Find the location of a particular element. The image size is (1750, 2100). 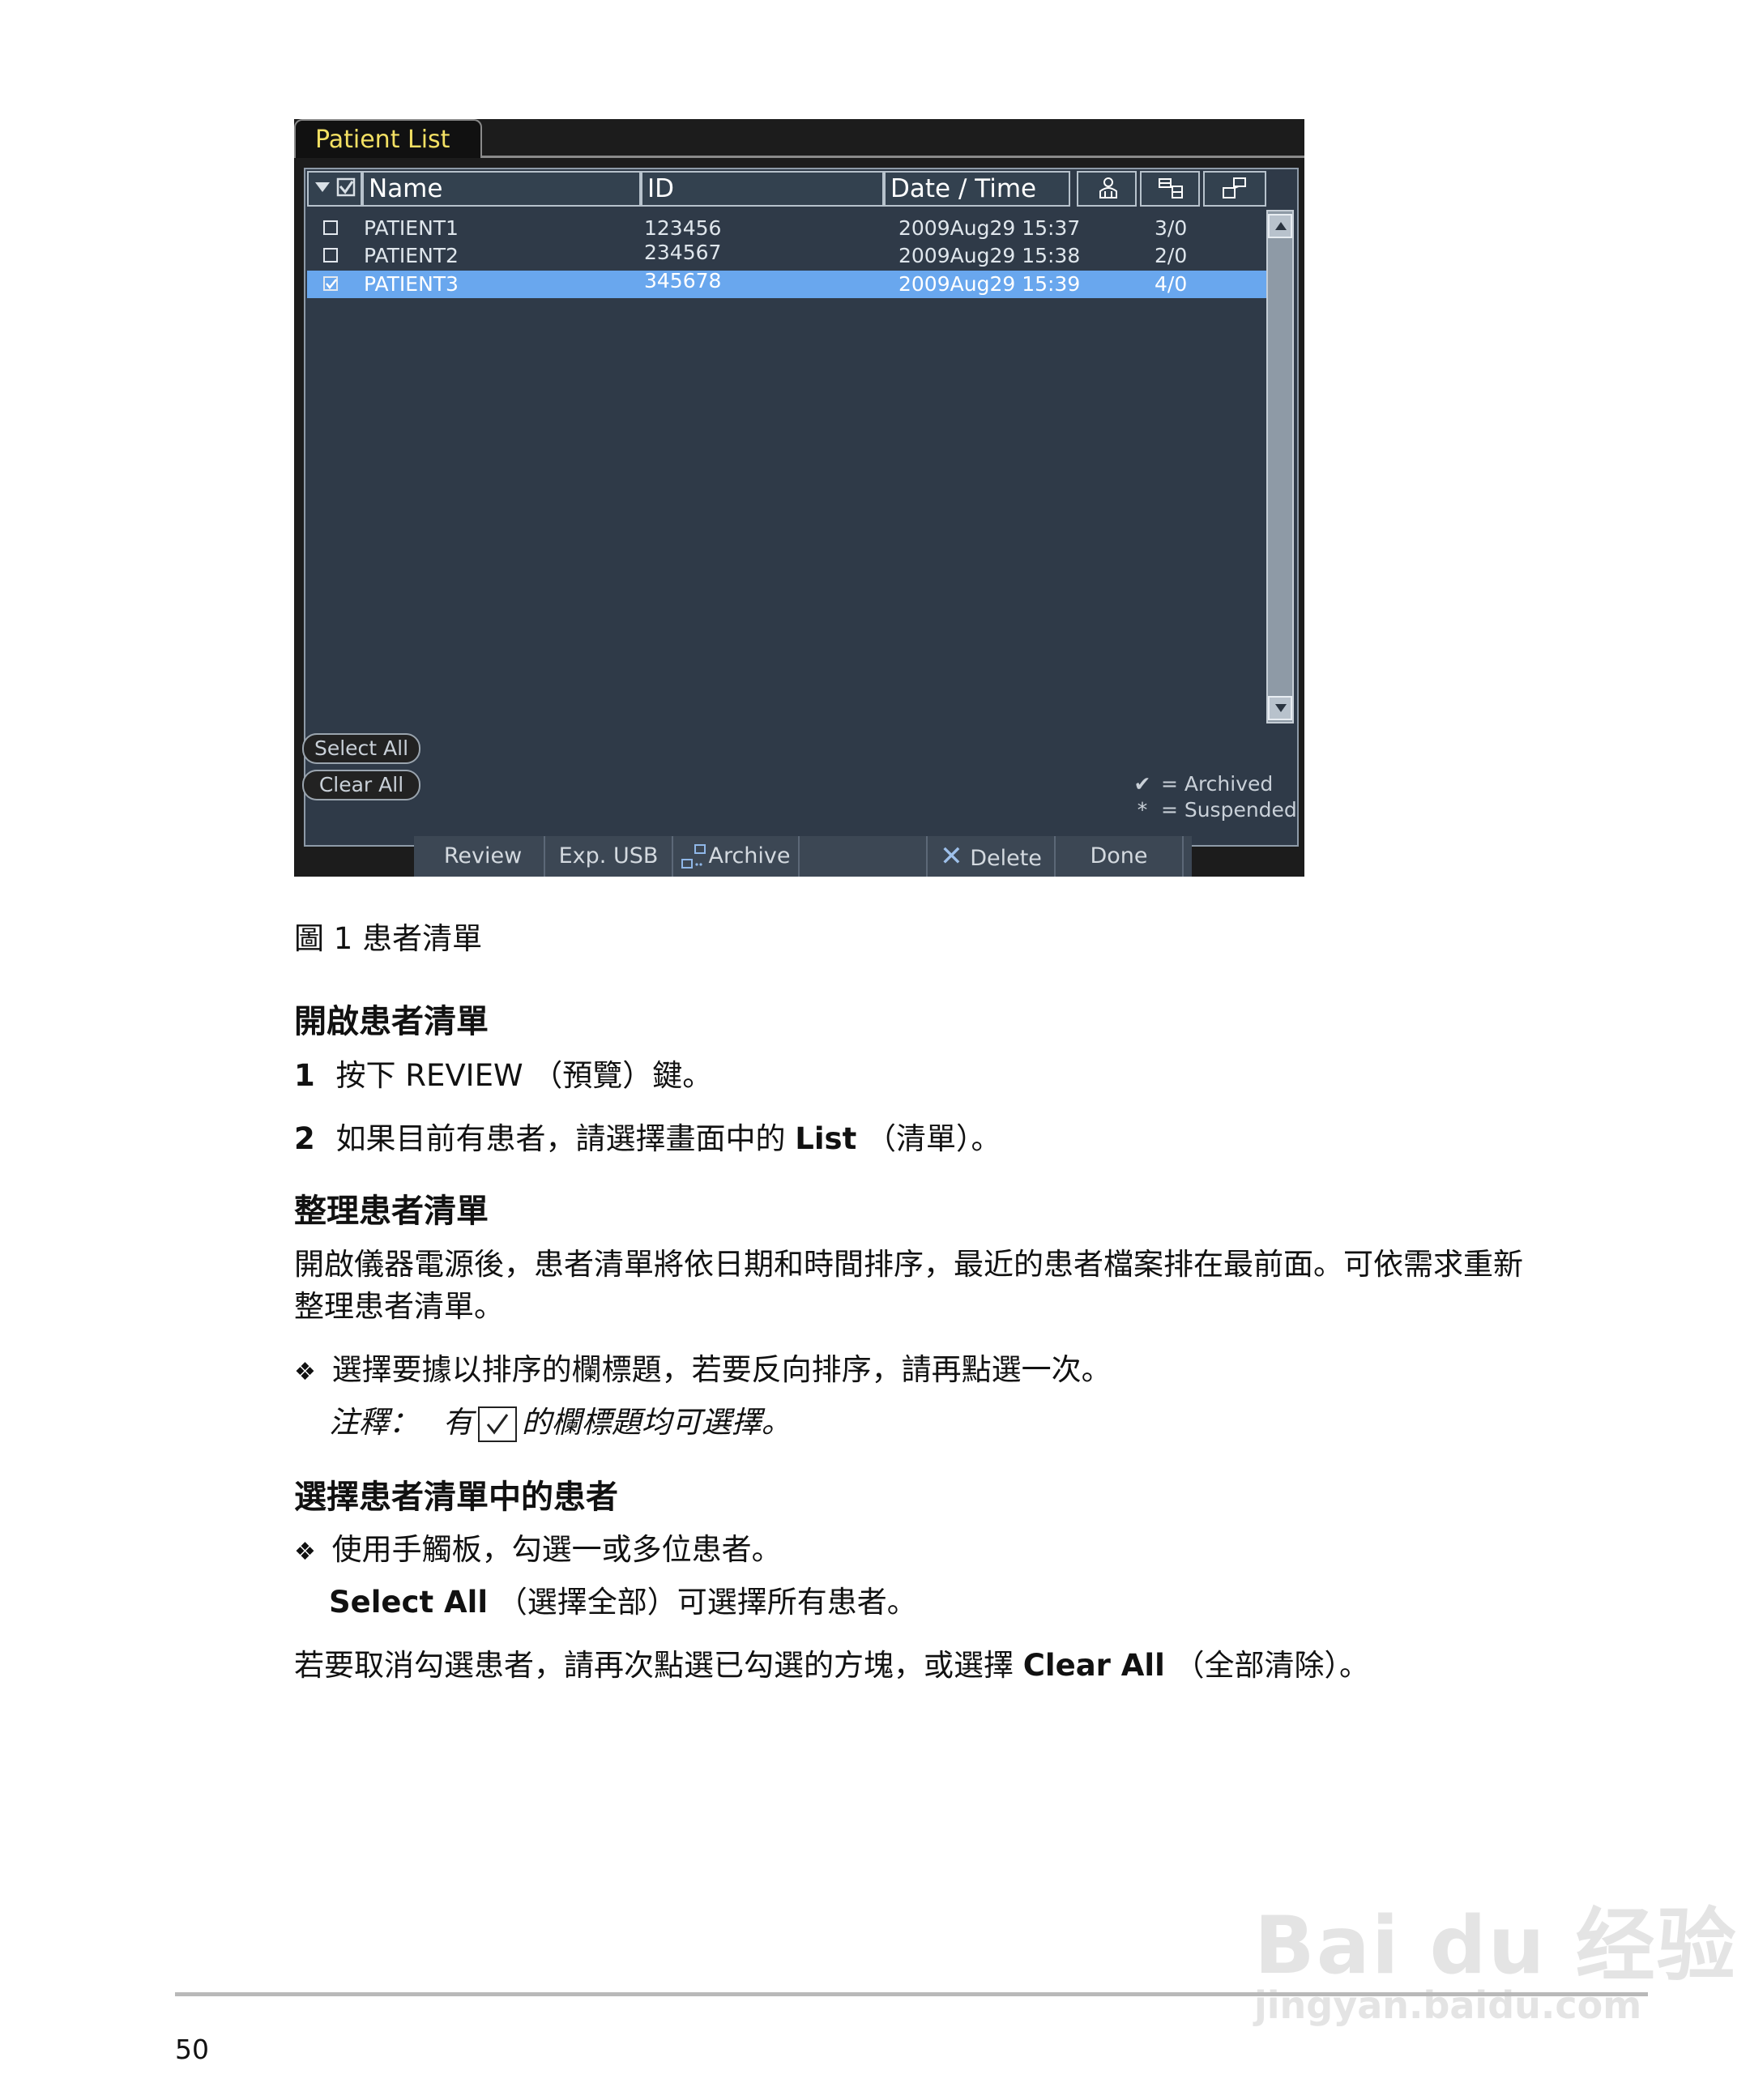

select-all-text: （選擇全部）可選擇所有患者。 is located at coordinates (702, 1602).